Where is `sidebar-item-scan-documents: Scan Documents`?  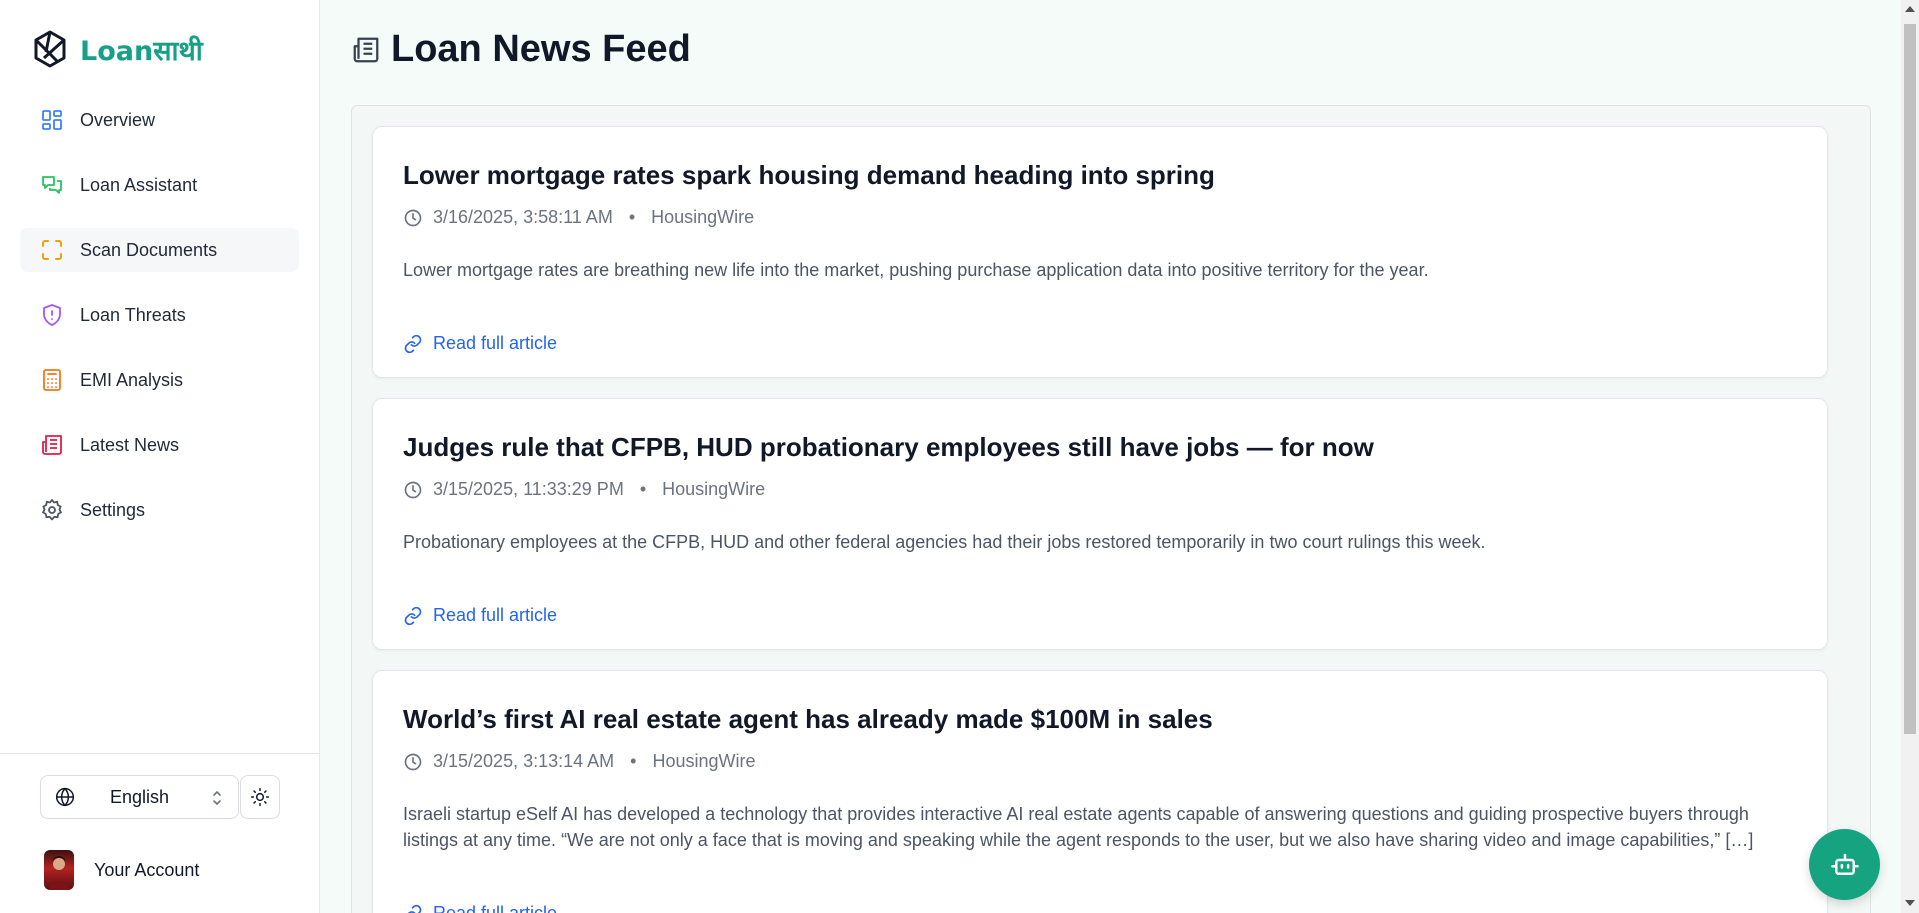
sidebar-item-scan-documents: Scan Documents is located at coordinates (159, 250).